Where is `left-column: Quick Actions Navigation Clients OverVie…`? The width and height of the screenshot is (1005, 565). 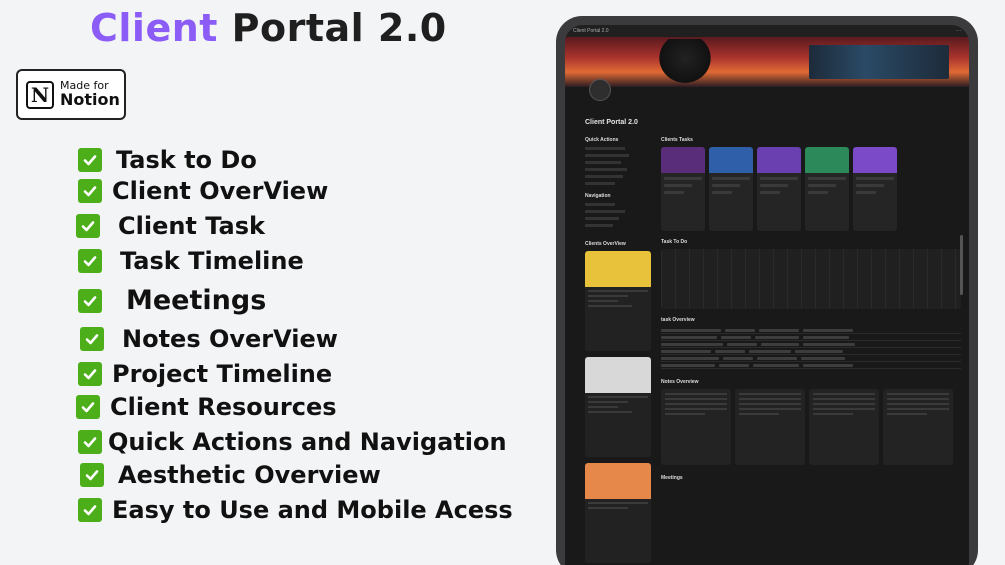 left-column: Quick Actions Navigation Clients OverVie… is located at coordinates (618, 351).